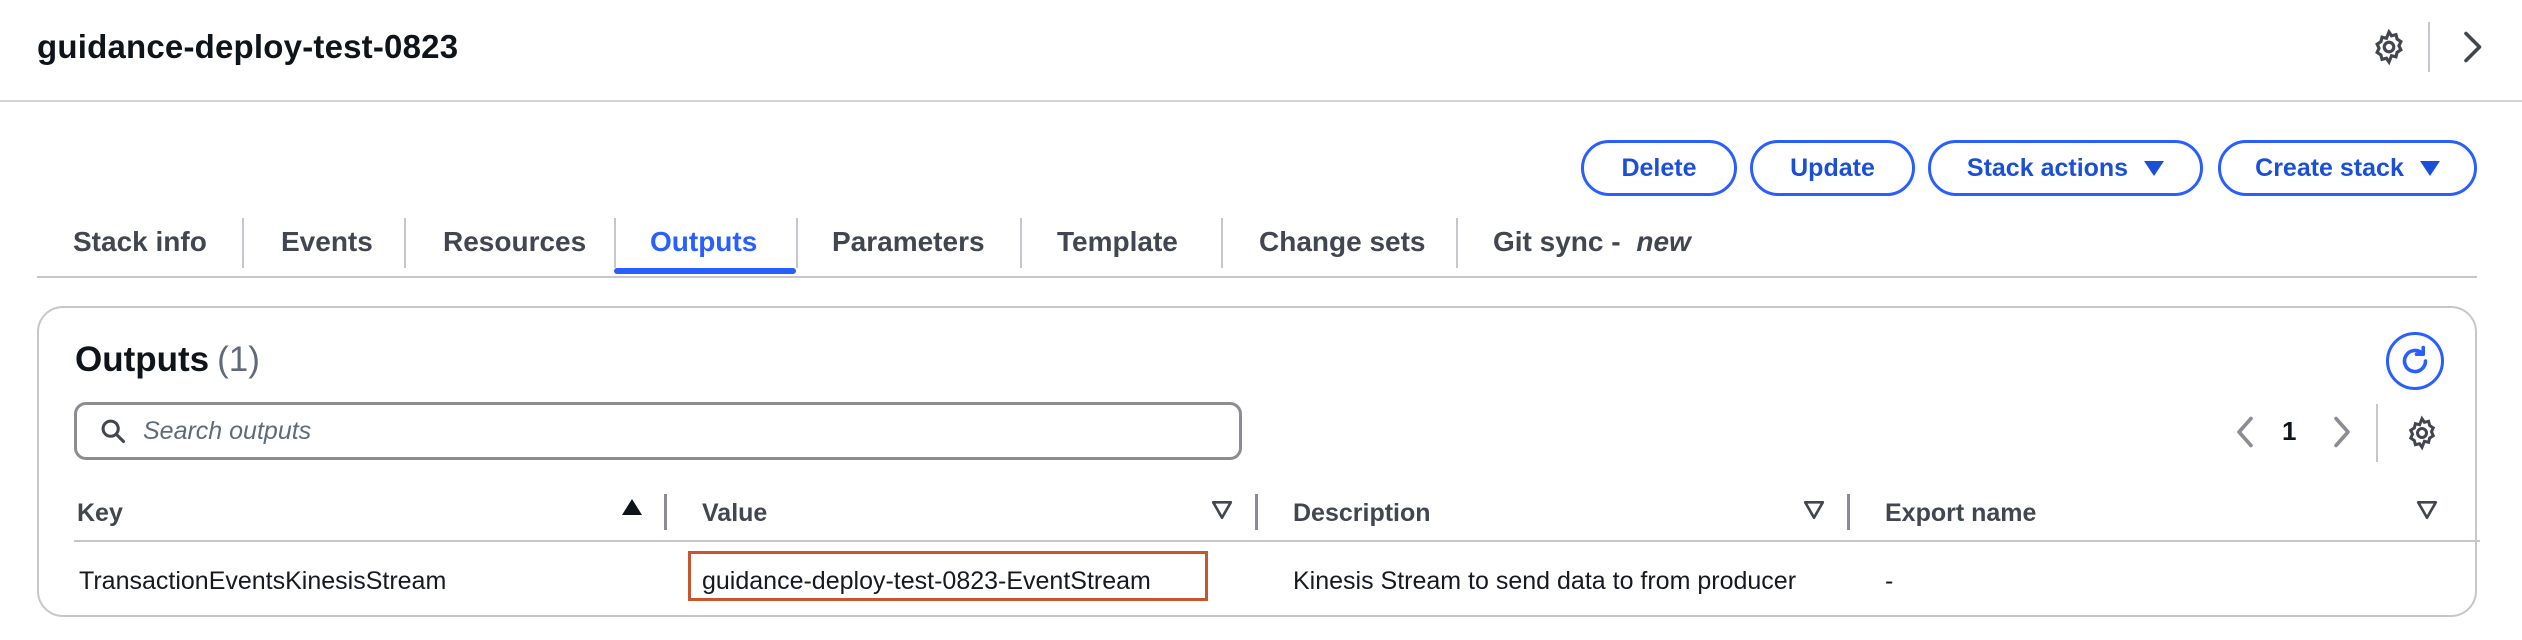 Image resolution: width=2522 pixels, height=640 pixels. Describe the element at coordinates (683, 431) in the screenshot. I see `search-input` at that location.